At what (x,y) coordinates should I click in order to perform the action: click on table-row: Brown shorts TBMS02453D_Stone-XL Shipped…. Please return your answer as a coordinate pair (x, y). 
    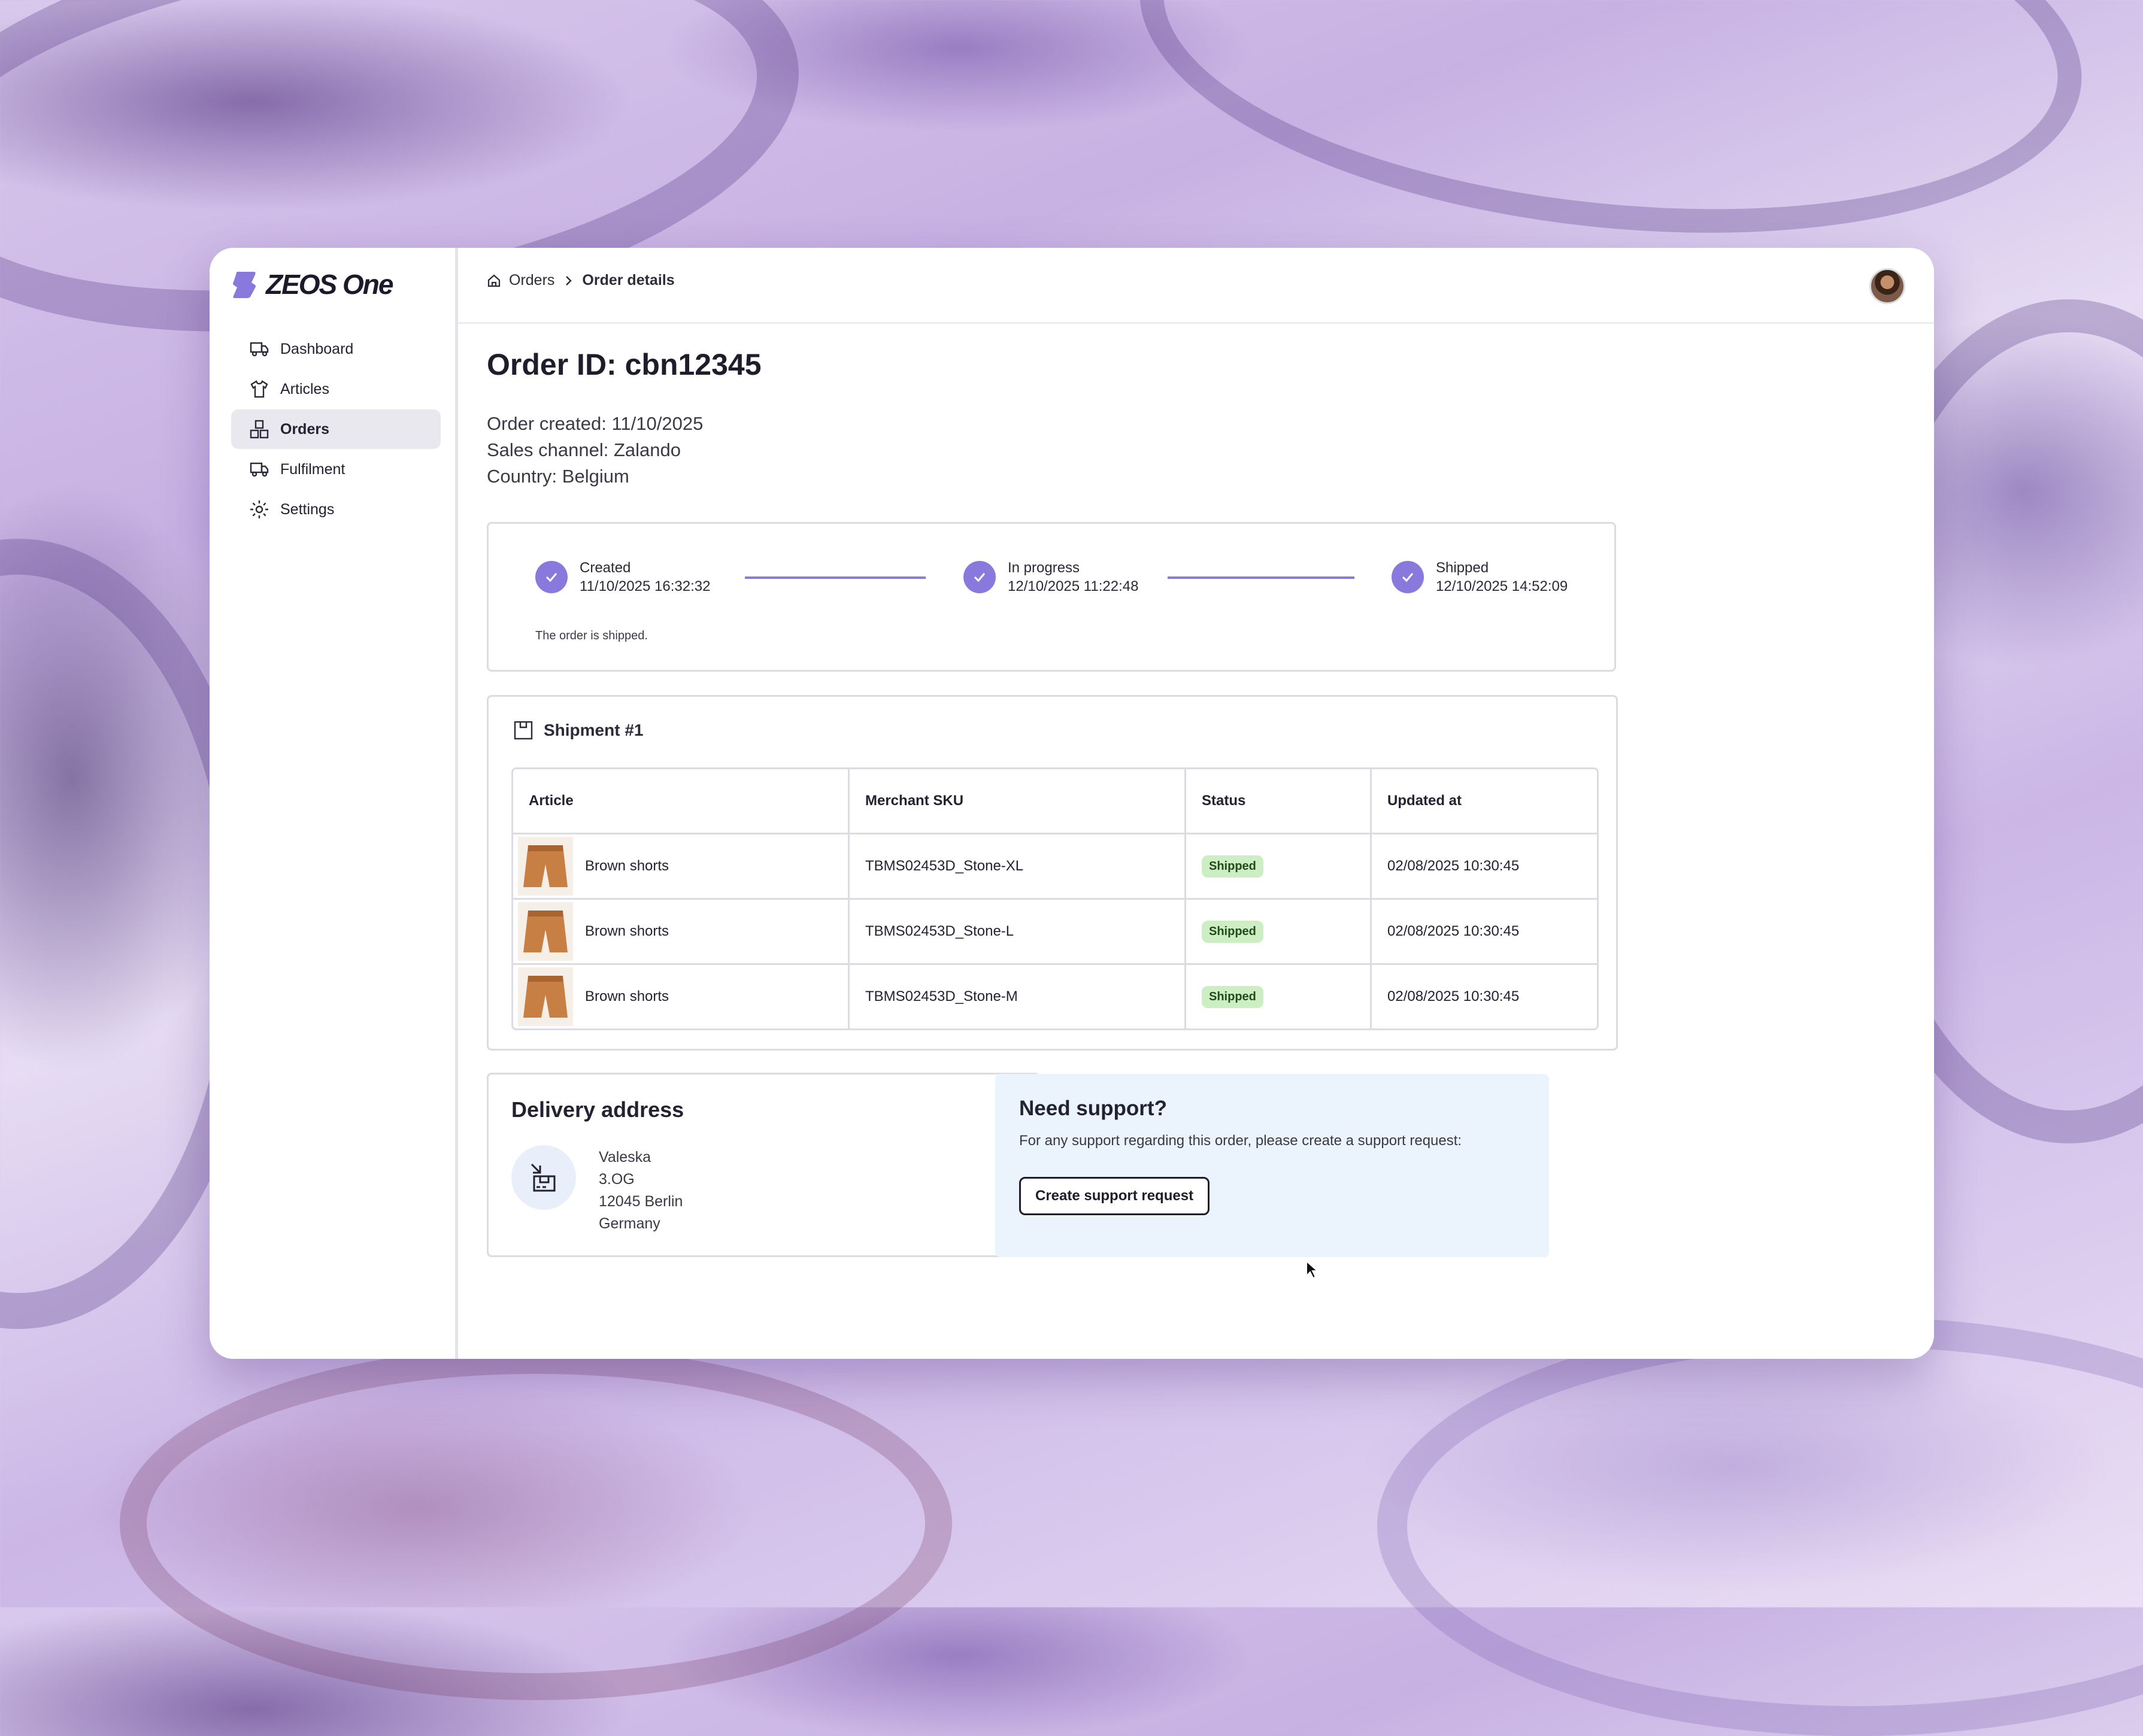
    Looking at the image, I should click on (1055, 867).